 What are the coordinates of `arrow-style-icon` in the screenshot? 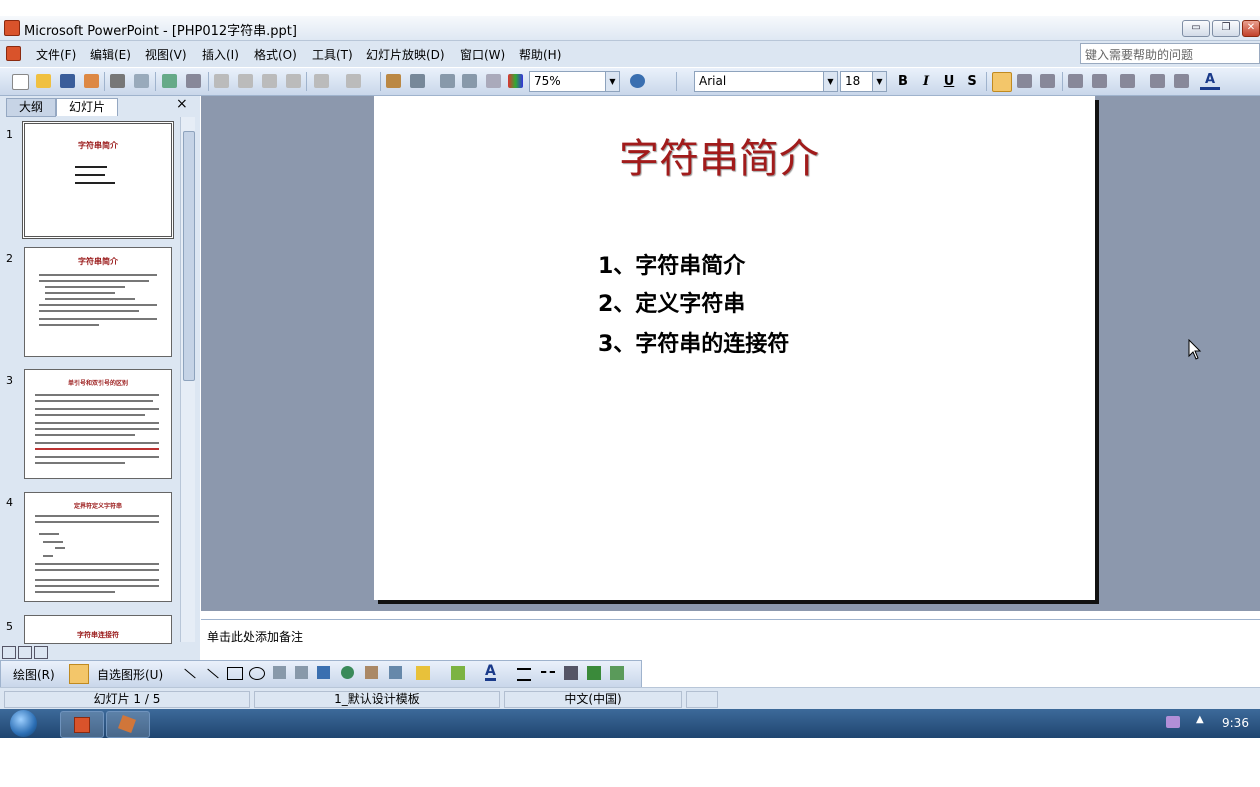 It's located at (571, 673).